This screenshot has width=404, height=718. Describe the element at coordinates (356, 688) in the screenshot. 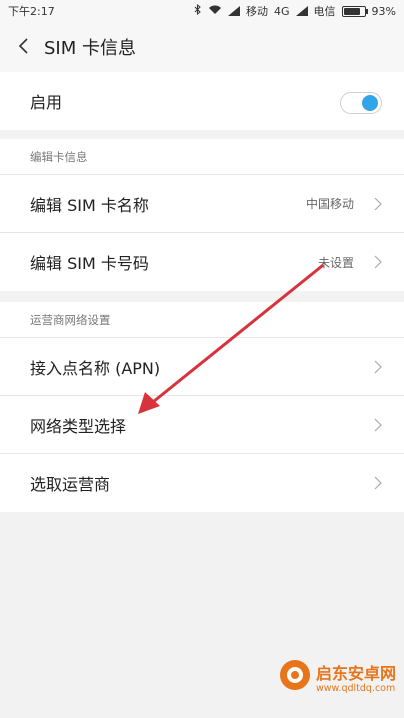

I see `watermark-url: www.qdltdq.com` at that location.